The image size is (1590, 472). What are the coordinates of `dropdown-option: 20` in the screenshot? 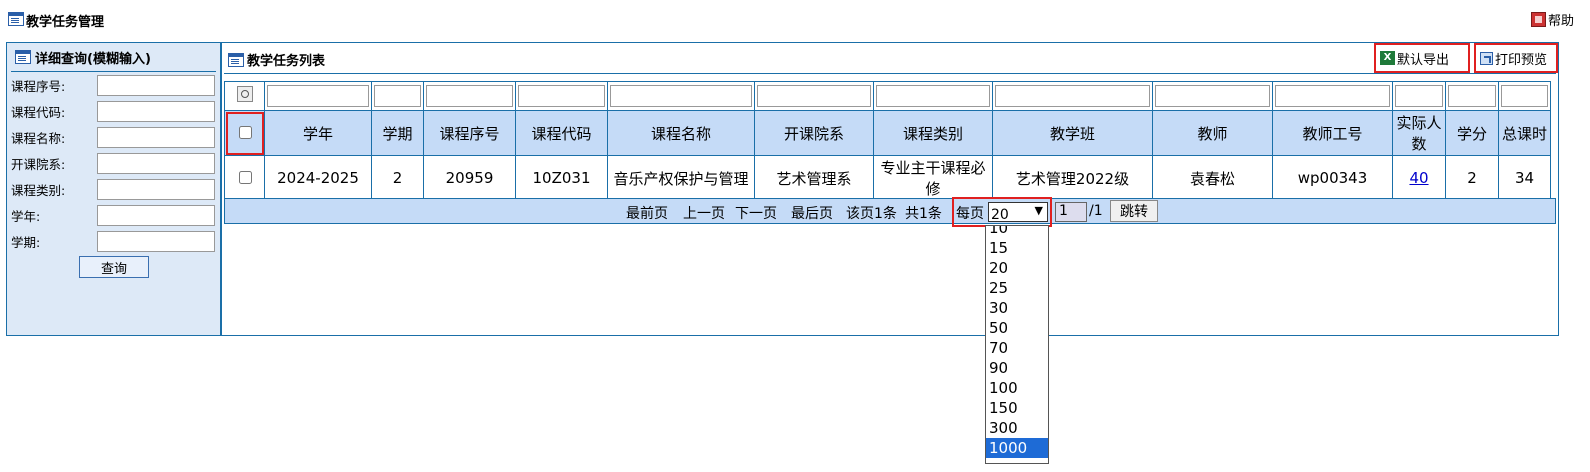 It's located at (1017, 268).